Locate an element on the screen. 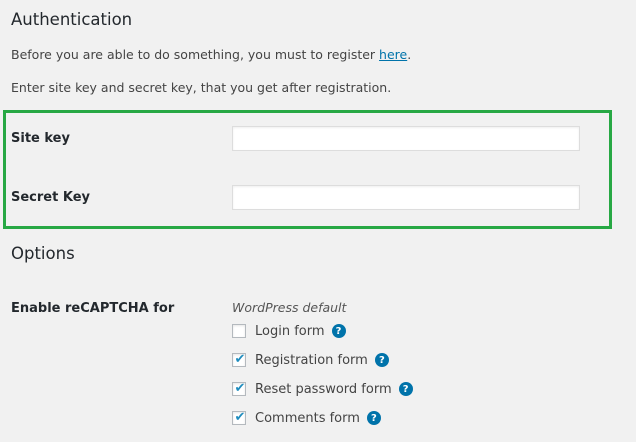 The width and height of the screenshot is (636, 442). wordpress-default-label: WordPress default is located at coordinates (289, 307).